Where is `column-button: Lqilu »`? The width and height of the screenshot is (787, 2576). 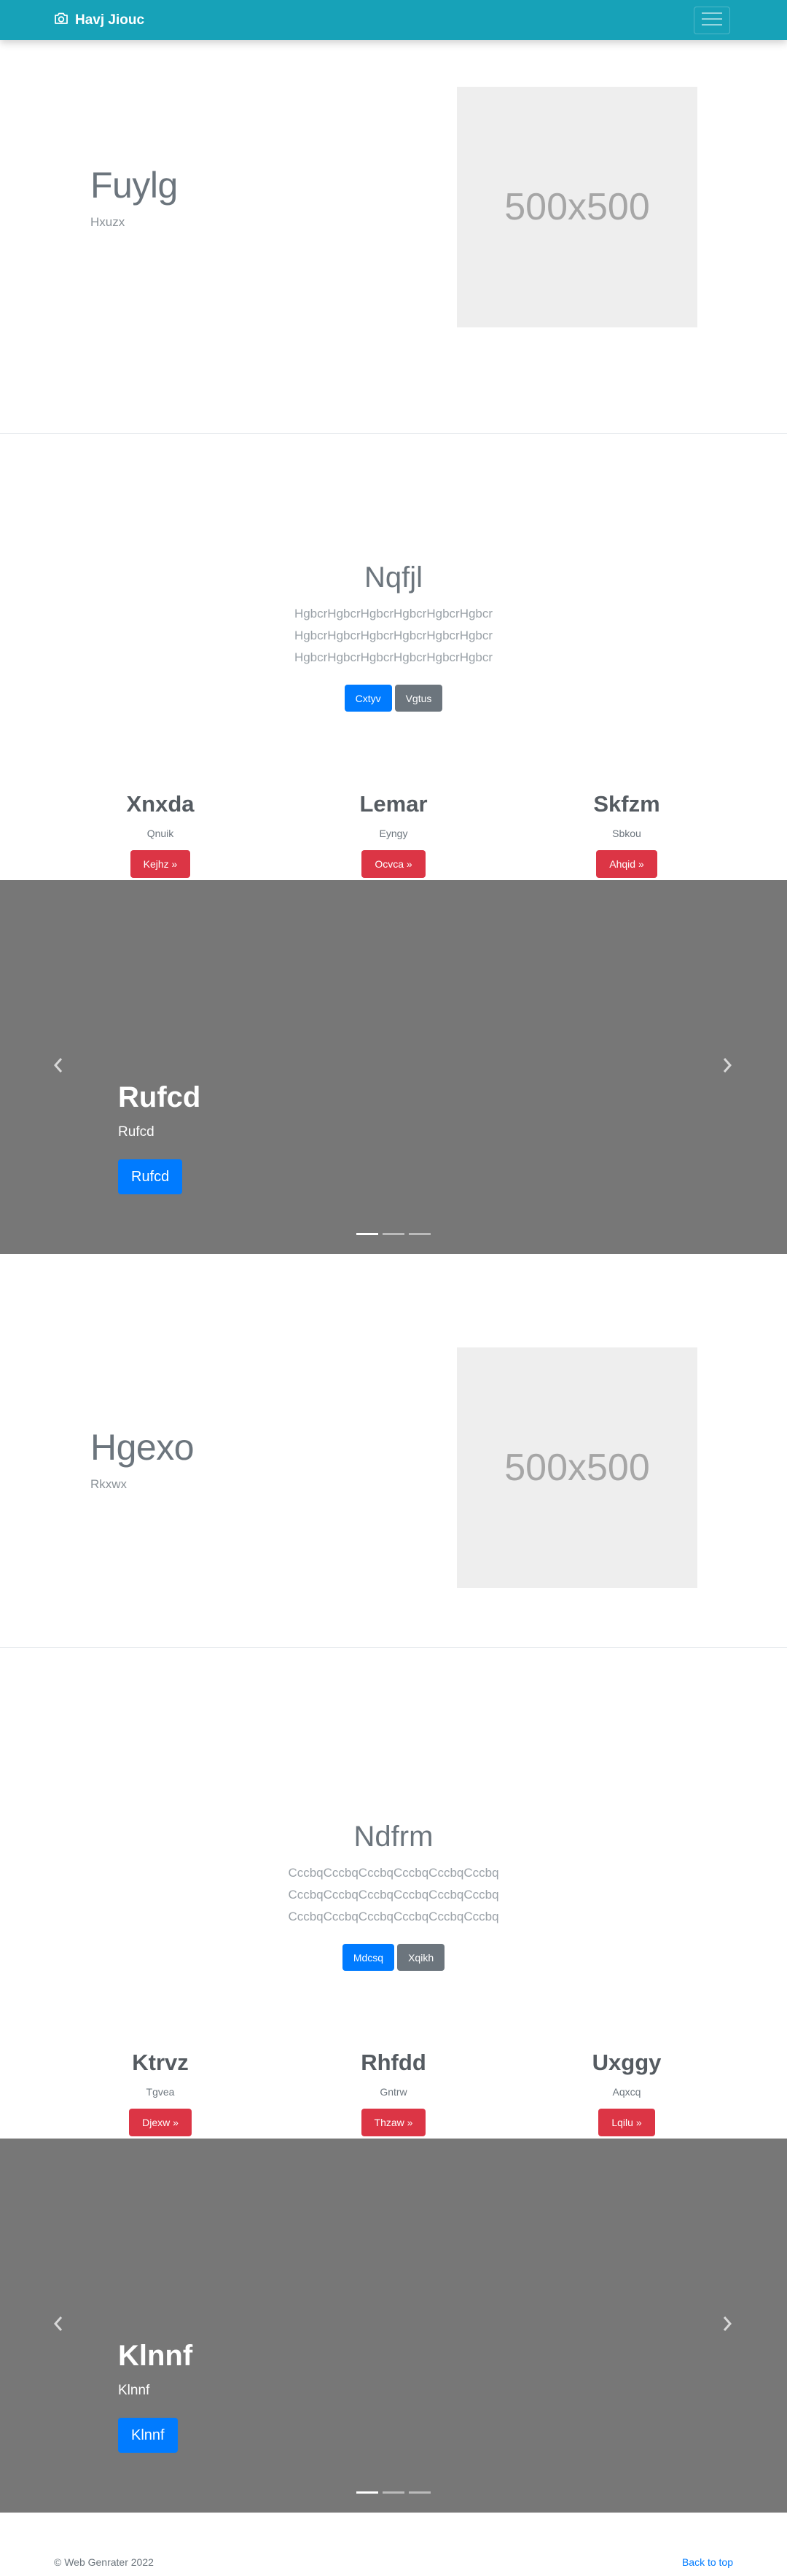
column-button: Lqilu » is located at coordinates (626, 2122).